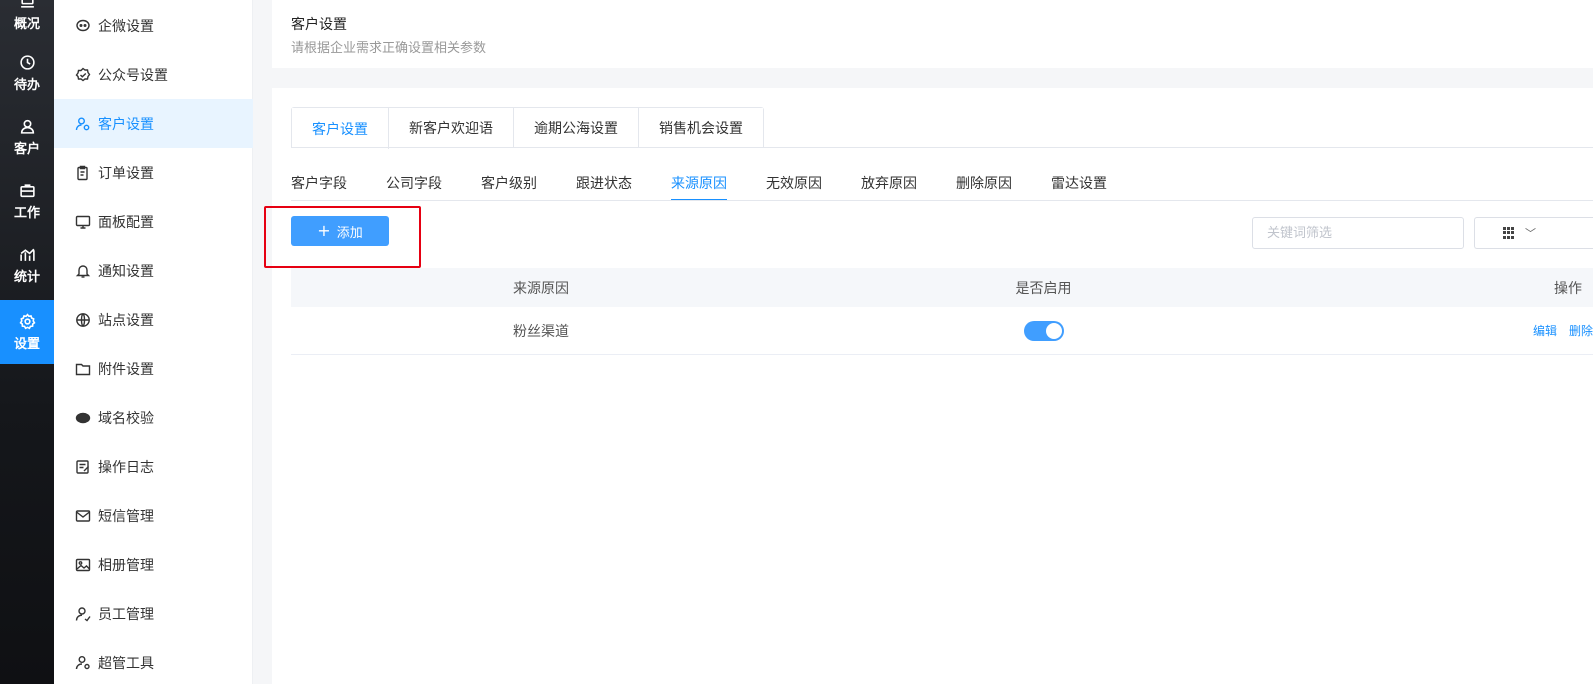 The width and height of the screenshot is (1593, 684). Describe the element at coordinates (389, 48) in the screenshot. I see `page-subtitle: 请根据企业需求正确设置相关参数` at that location.